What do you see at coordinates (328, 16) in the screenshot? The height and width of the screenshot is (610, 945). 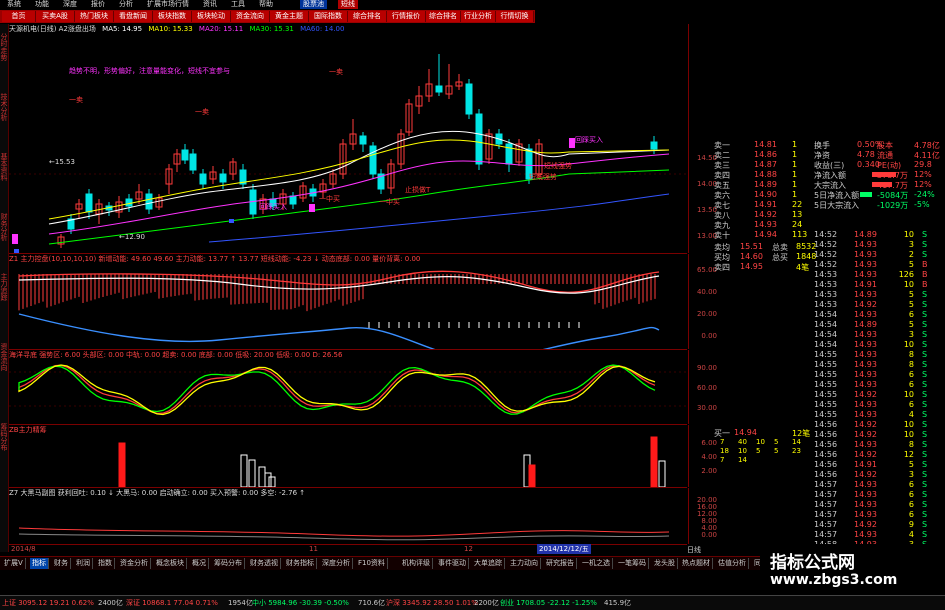 I see `tab-intl-index: 国际指数` at bounding box center [328, 16].